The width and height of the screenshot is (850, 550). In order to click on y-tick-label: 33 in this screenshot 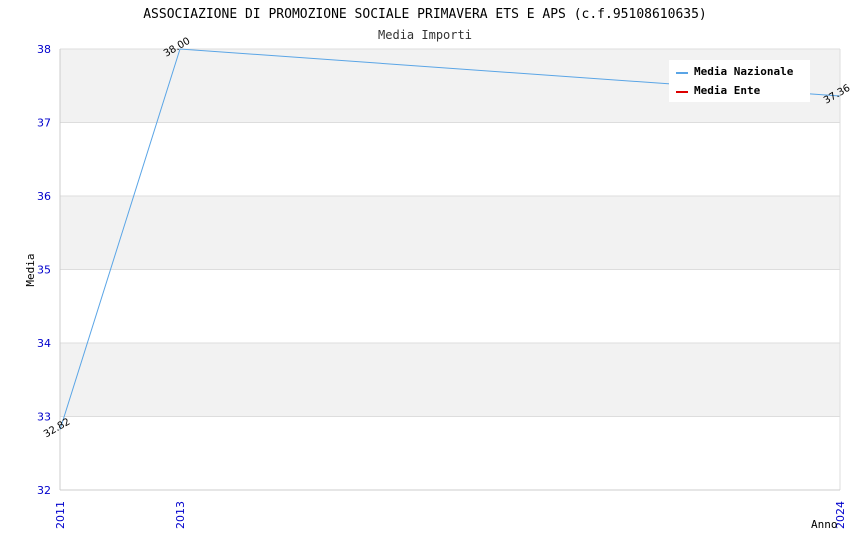, I will do `click(44, 417)`.